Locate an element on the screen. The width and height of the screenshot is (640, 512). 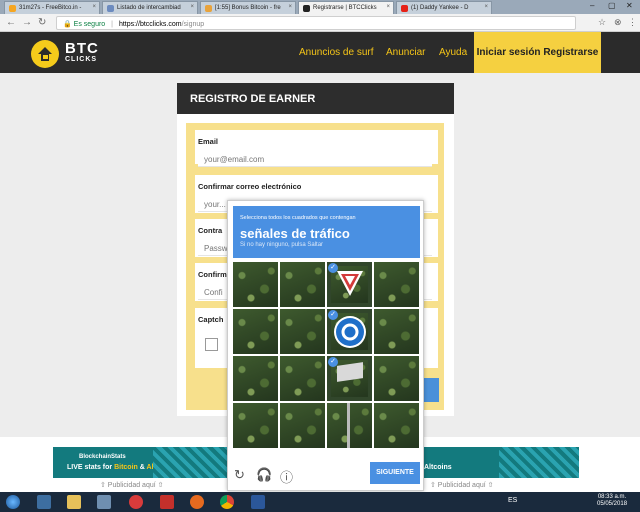
recaptcha-checkbox is located at coordinates (211, 344).